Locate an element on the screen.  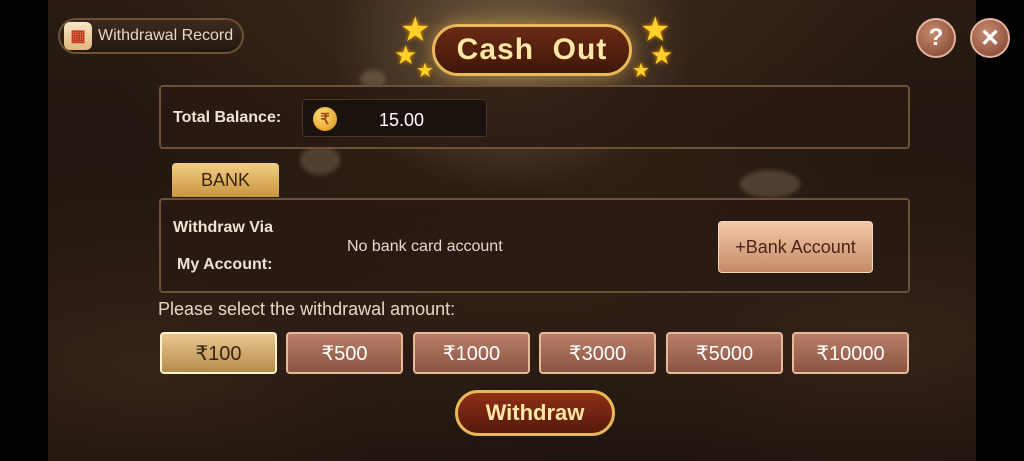
amount-option-5000: ₹5000 is located at coordinates (724, 353).